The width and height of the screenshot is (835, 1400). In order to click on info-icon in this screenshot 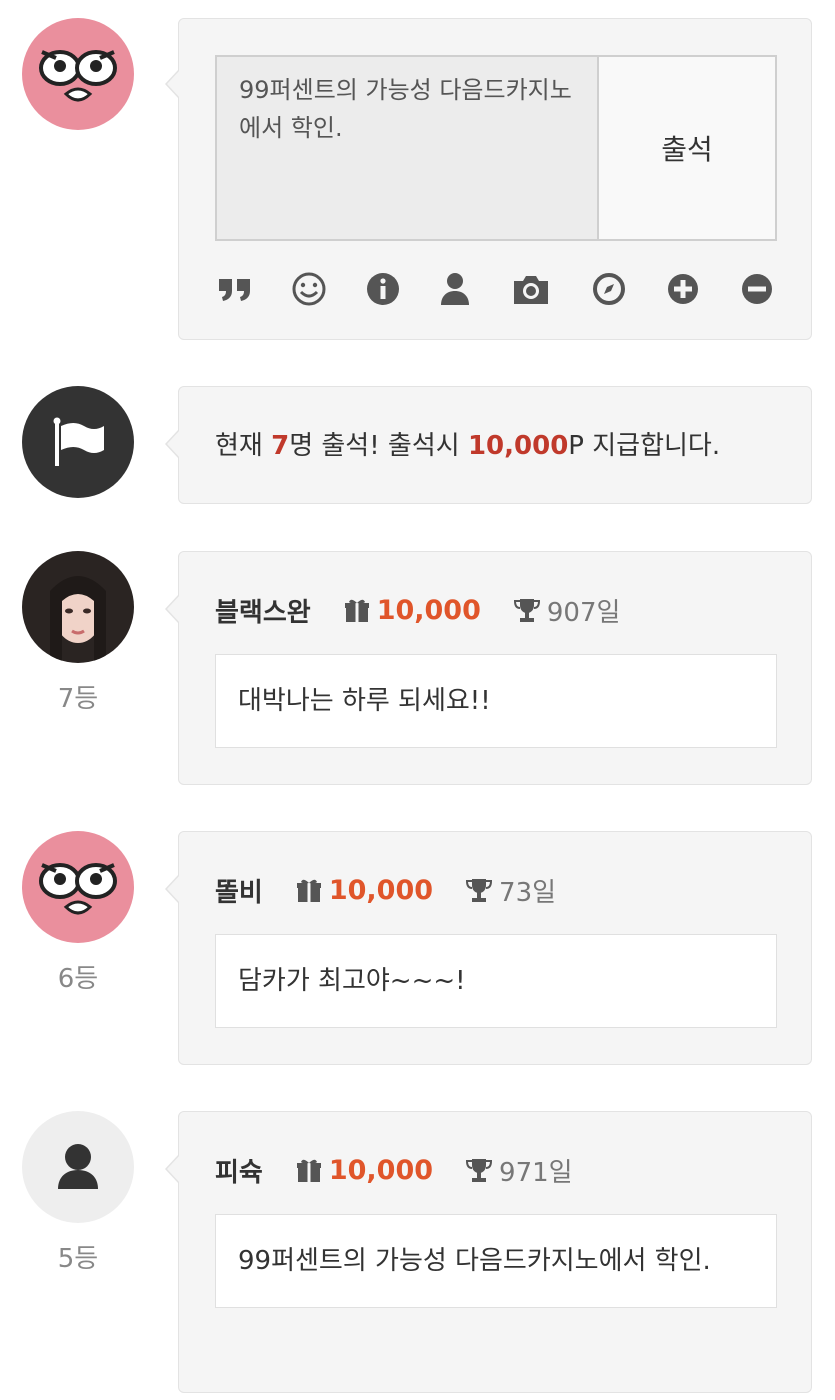, I will do `click(383, 289)`.